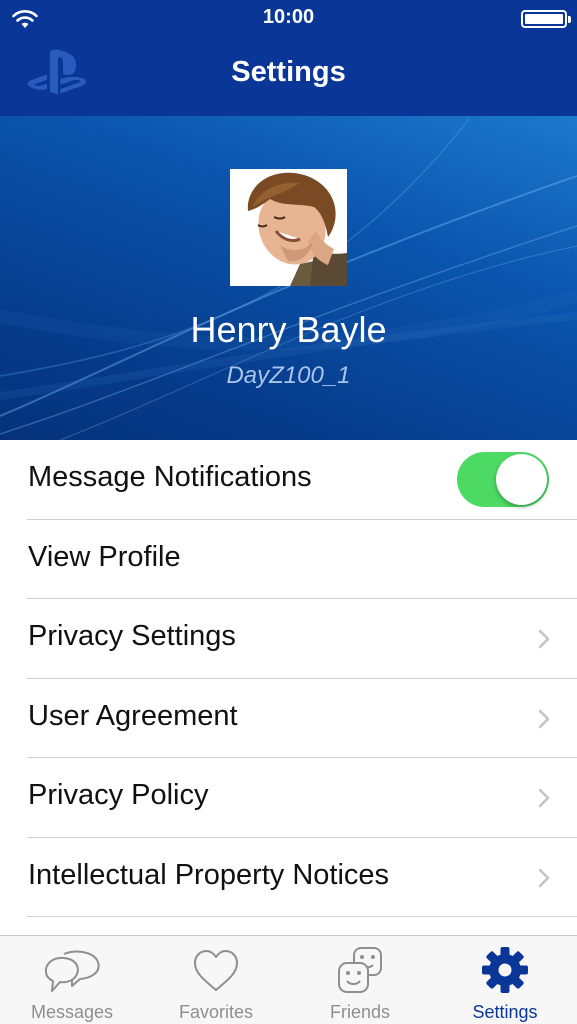 This screenshot has height=1024, width=577. I want to click on tab-messages: Messages, so click(72, 980).